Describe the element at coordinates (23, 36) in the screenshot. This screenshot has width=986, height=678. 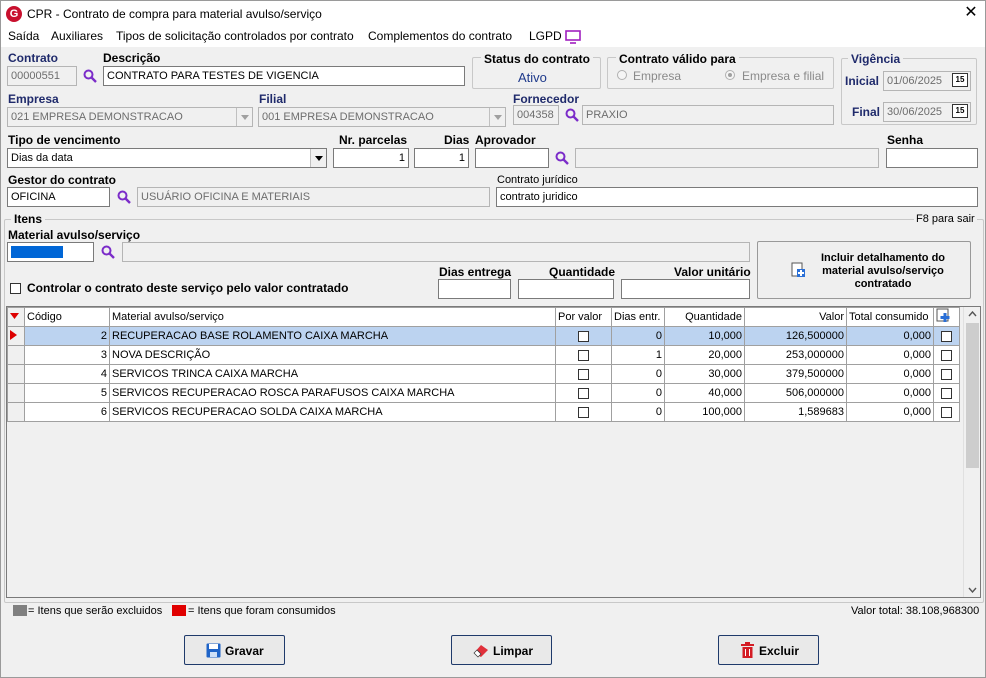
I see `menu-saida: Saída` at that location.